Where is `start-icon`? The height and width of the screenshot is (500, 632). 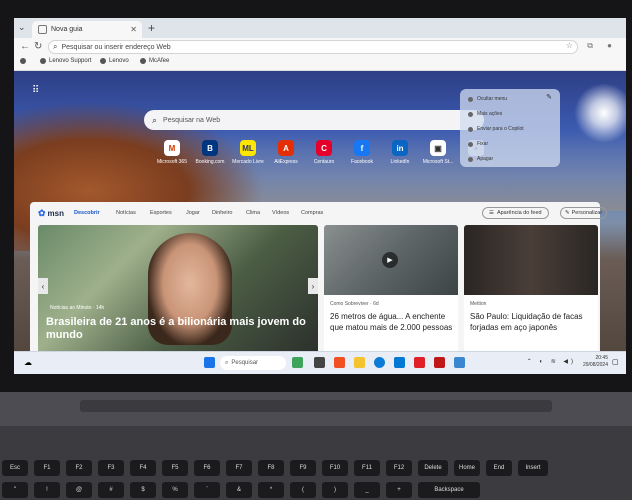
start-icon is located at coordinates (209, 362).